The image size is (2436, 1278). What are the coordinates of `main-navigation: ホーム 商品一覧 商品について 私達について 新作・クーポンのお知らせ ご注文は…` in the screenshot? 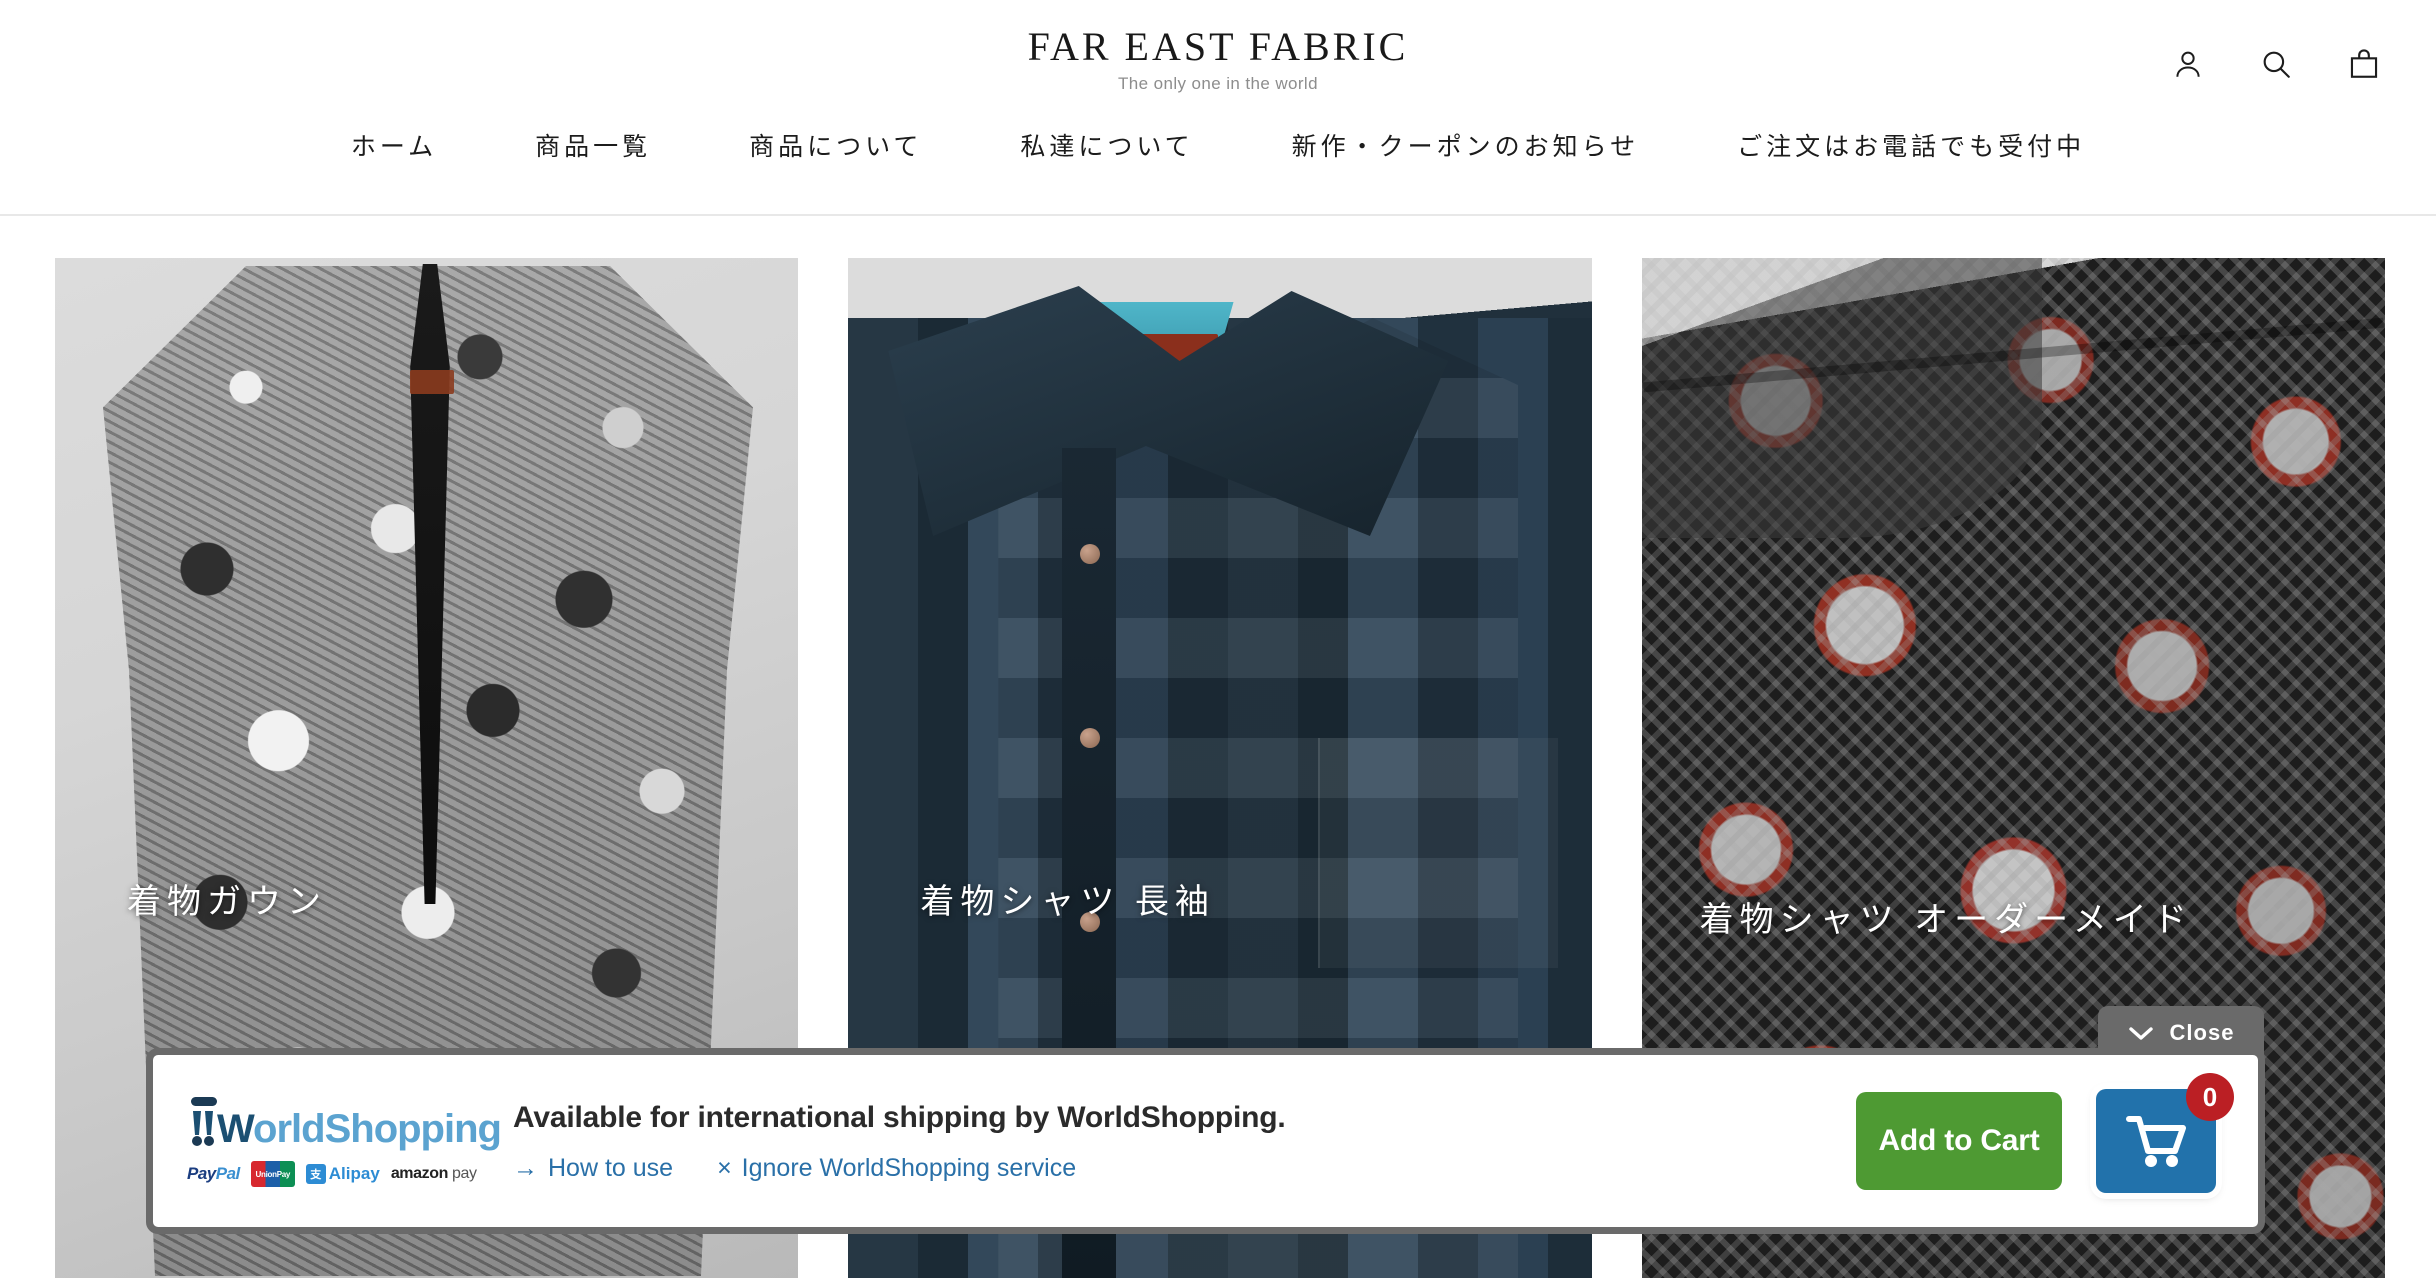 It's located at (1218, 147).